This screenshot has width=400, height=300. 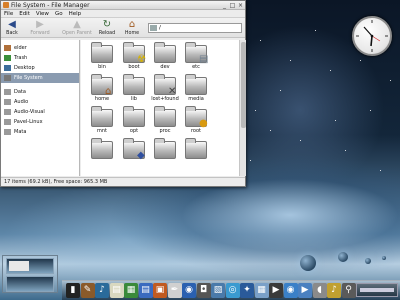 I want to click on folder-name: dev, so click(x=165, y=67).